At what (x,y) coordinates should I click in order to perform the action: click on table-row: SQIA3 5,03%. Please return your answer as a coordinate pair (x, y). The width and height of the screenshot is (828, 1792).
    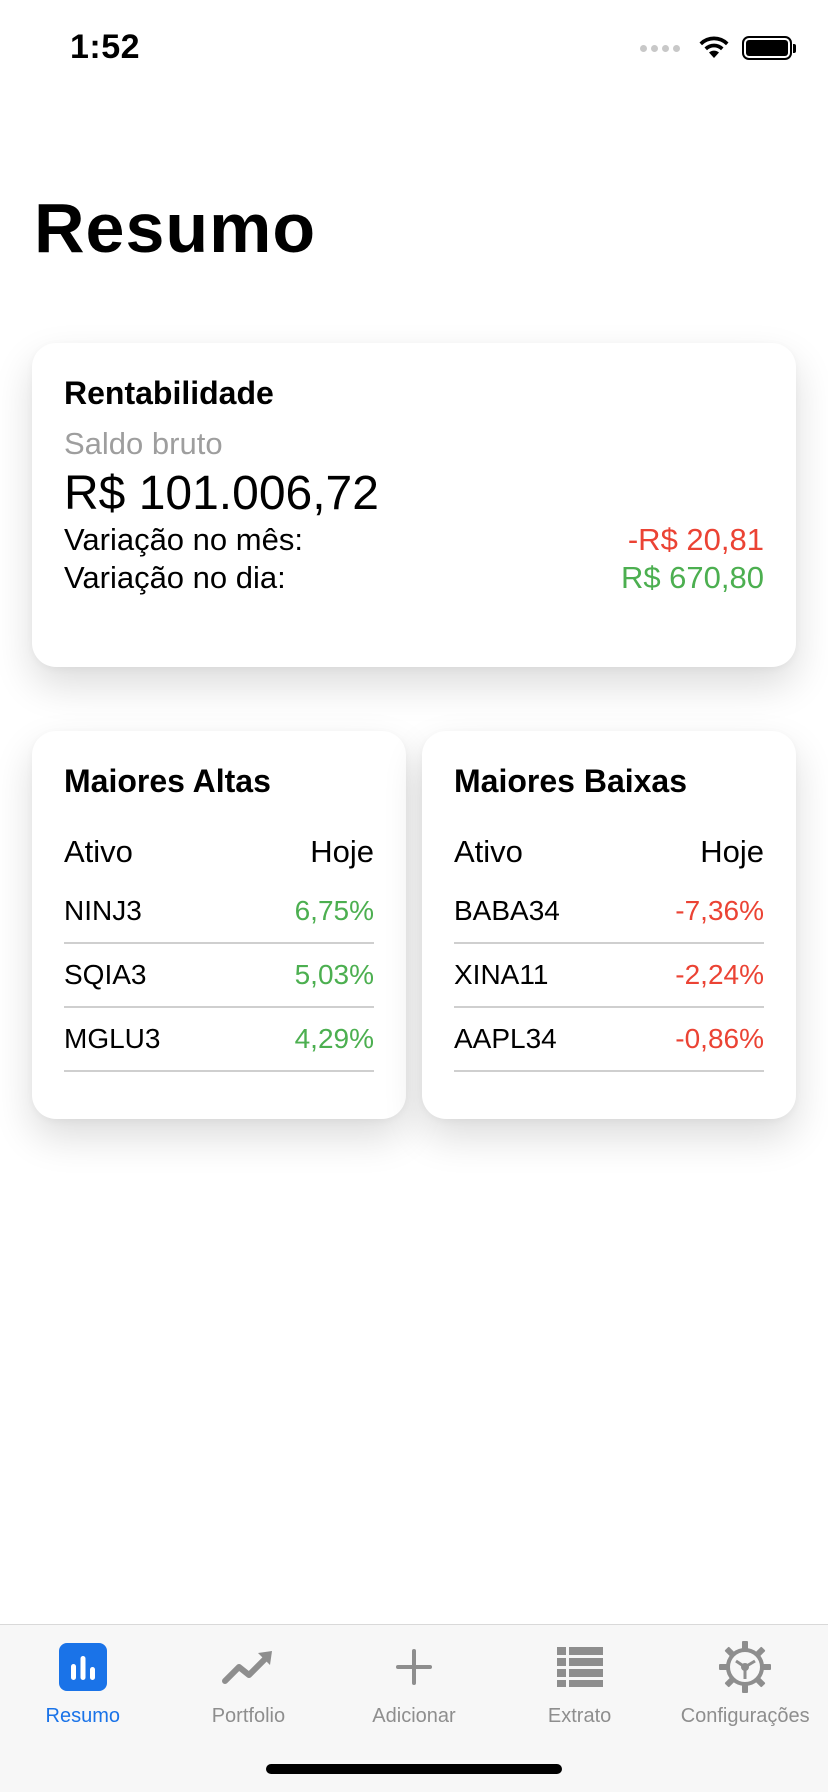
    Looking at the image, I should click on (219, 976).